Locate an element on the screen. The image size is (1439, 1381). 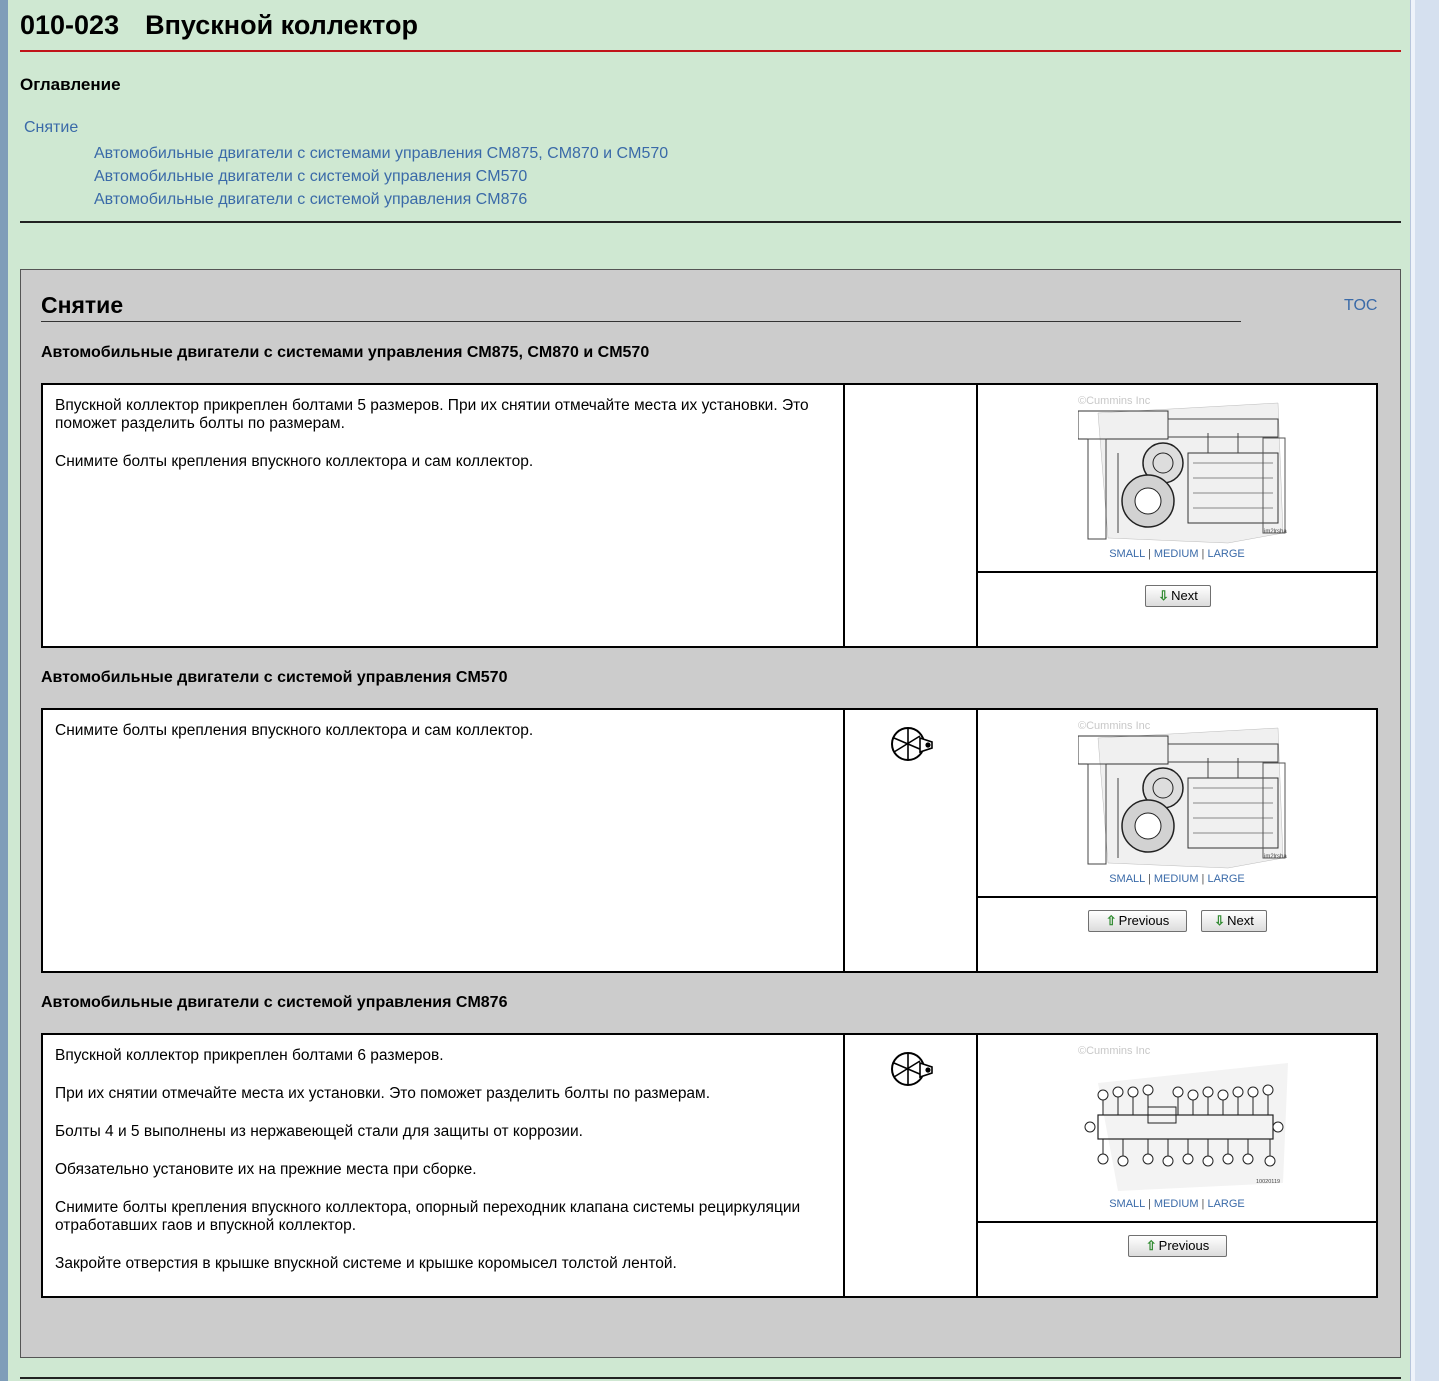
title-divider is located at coordinates (710, 51).